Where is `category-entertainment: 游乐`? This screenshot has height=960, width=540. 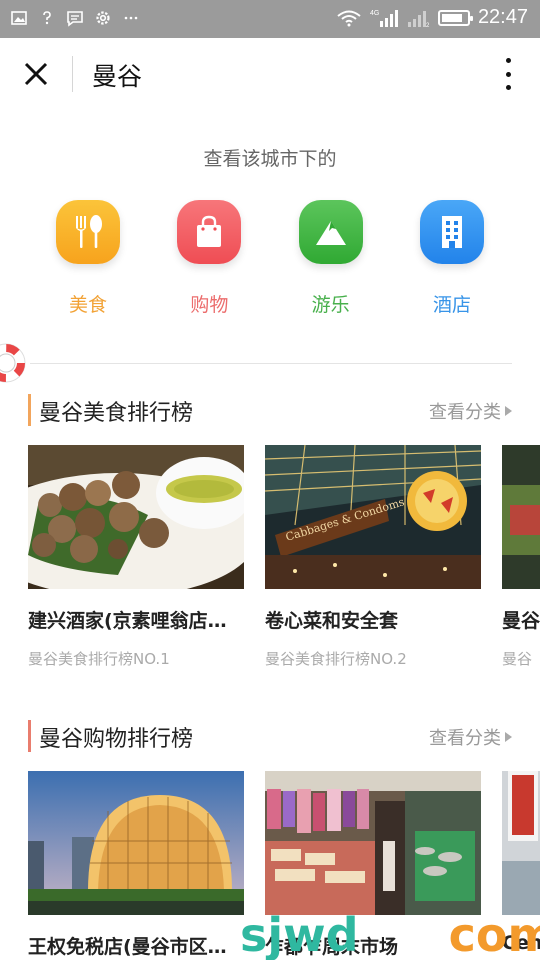
category-entertainment: 游乐 is located at coordinates (331, 258).